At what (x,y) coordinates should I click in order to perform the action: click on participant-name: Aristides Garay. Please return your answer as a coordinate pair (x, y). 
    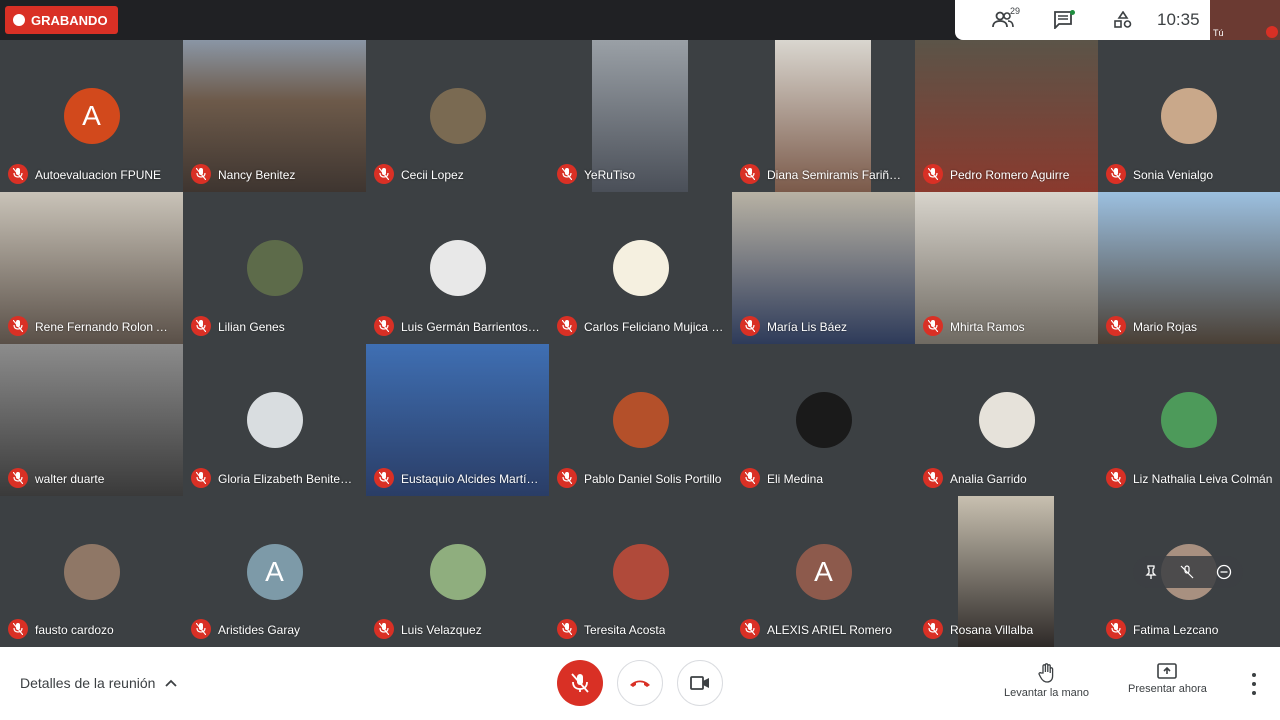
    Looking at the image, I should click on (259, 630).